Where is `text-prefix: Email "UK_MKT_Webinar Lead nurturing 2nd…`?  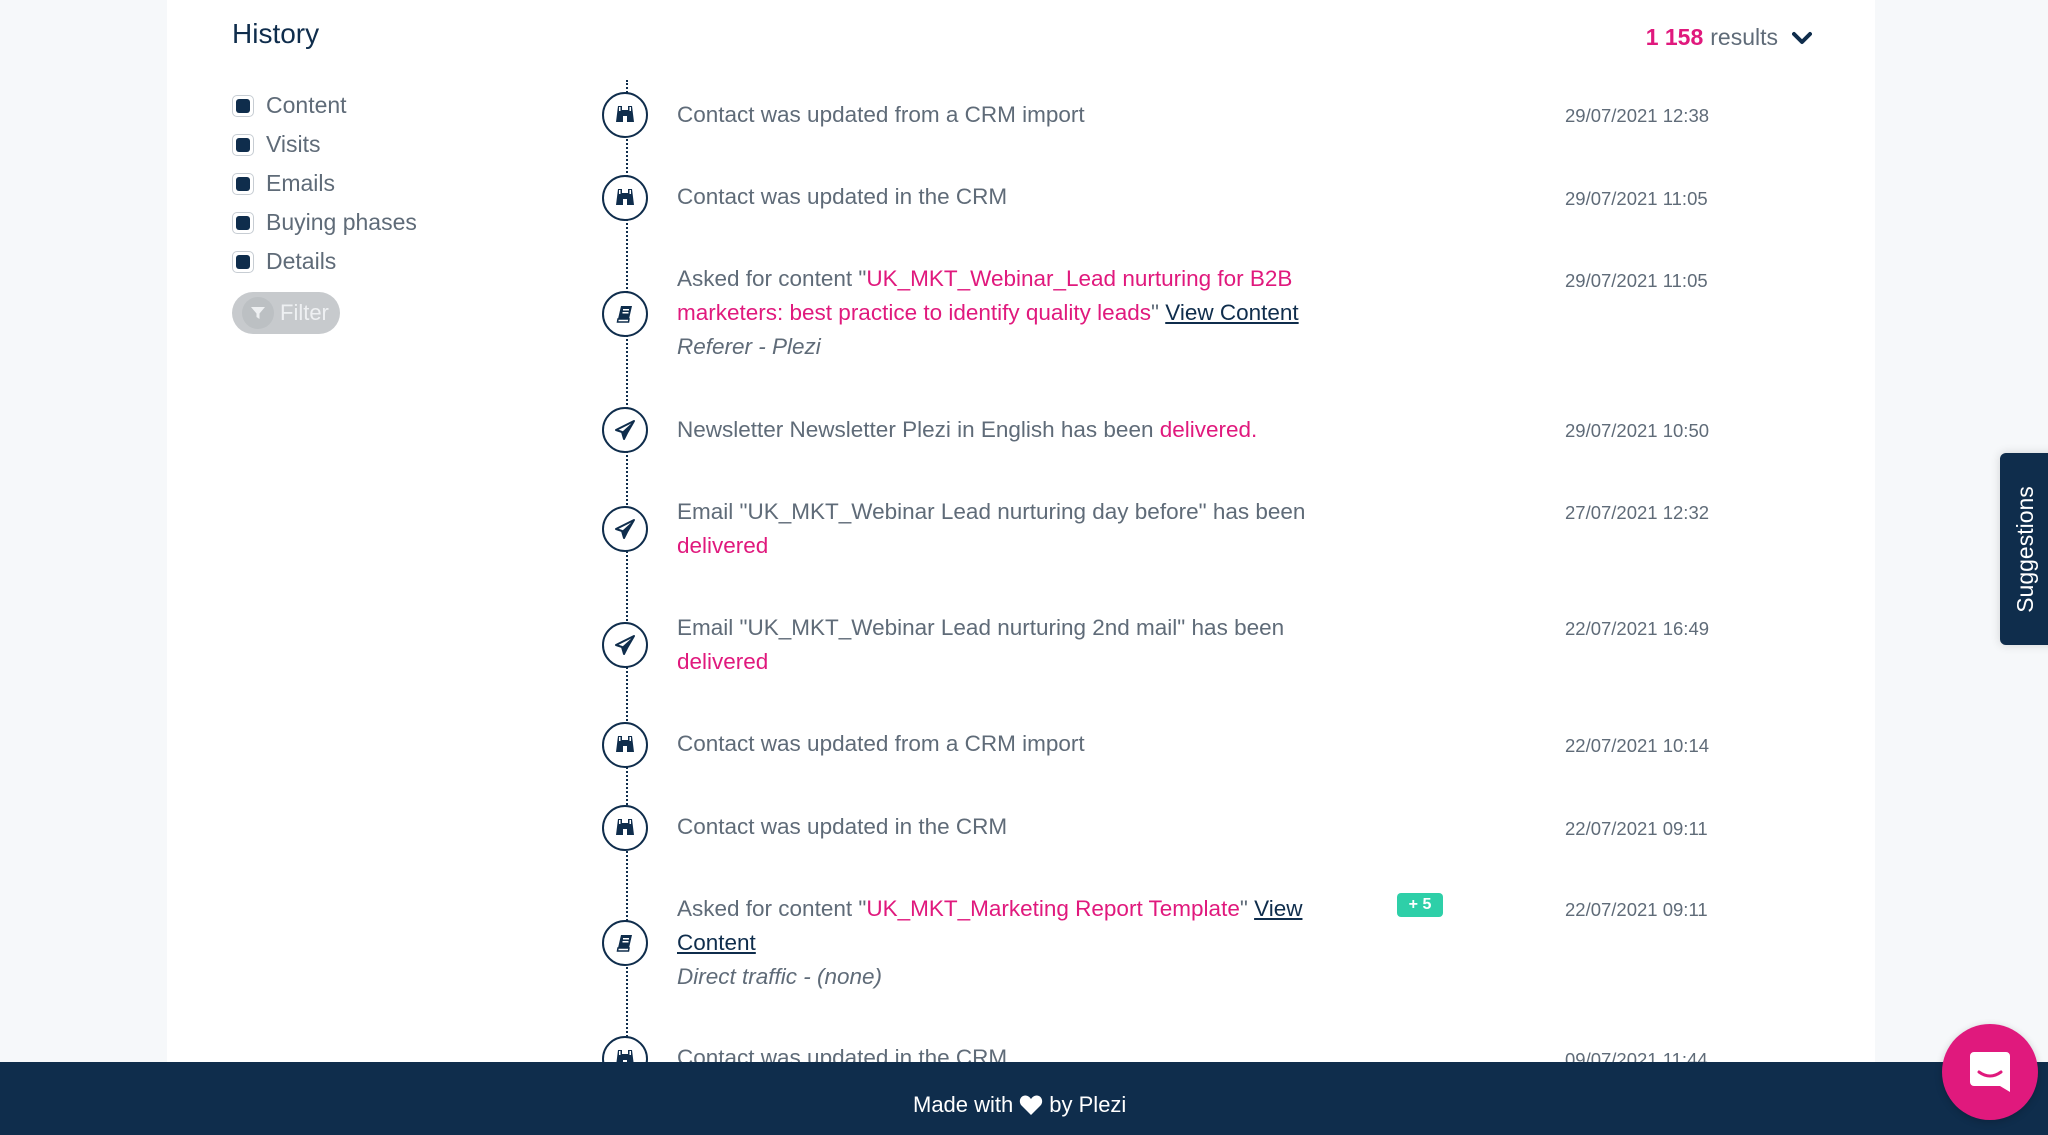
text-prefix: Email "UK_MKT_Webinar Lead nurturing 2nd… is located at coordinates (981, 627).